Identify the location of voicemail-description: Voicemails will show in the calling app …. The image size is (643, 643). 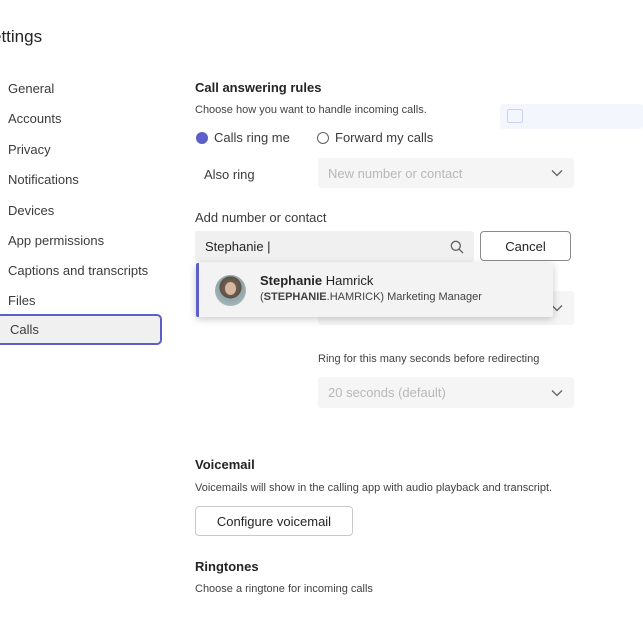
(374, 488).